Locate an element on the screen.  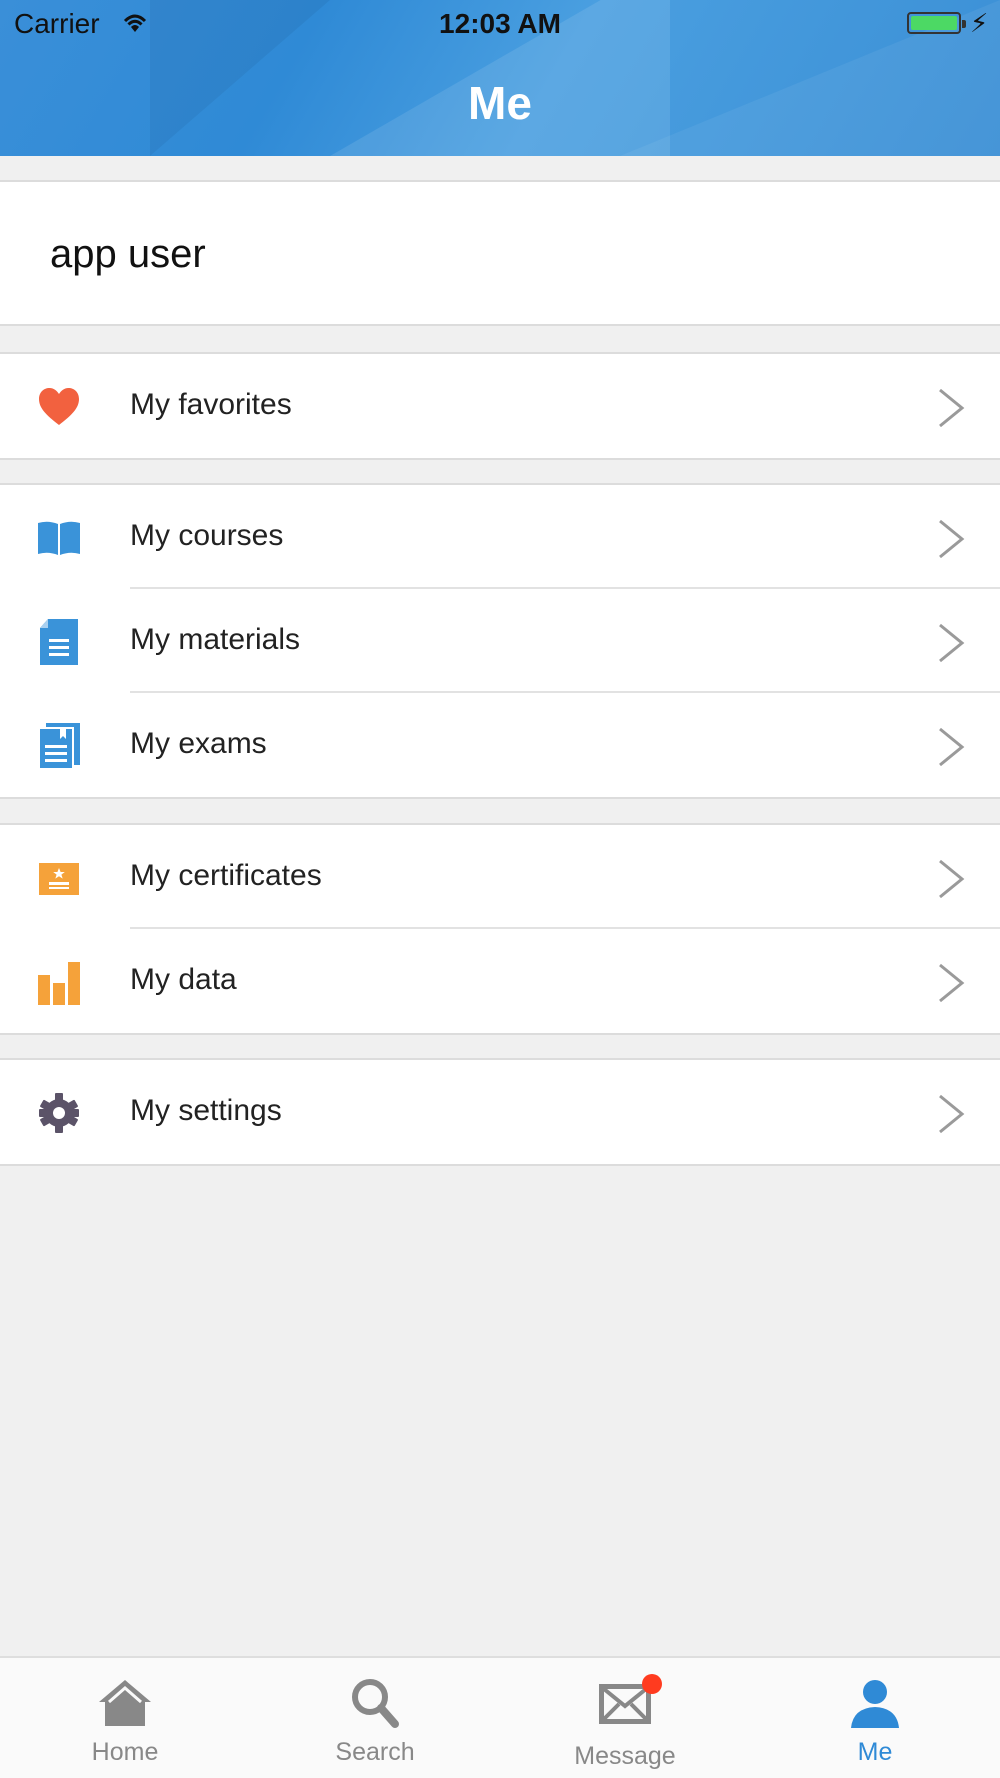
notification-badge is located at coordinates (652, 1684).